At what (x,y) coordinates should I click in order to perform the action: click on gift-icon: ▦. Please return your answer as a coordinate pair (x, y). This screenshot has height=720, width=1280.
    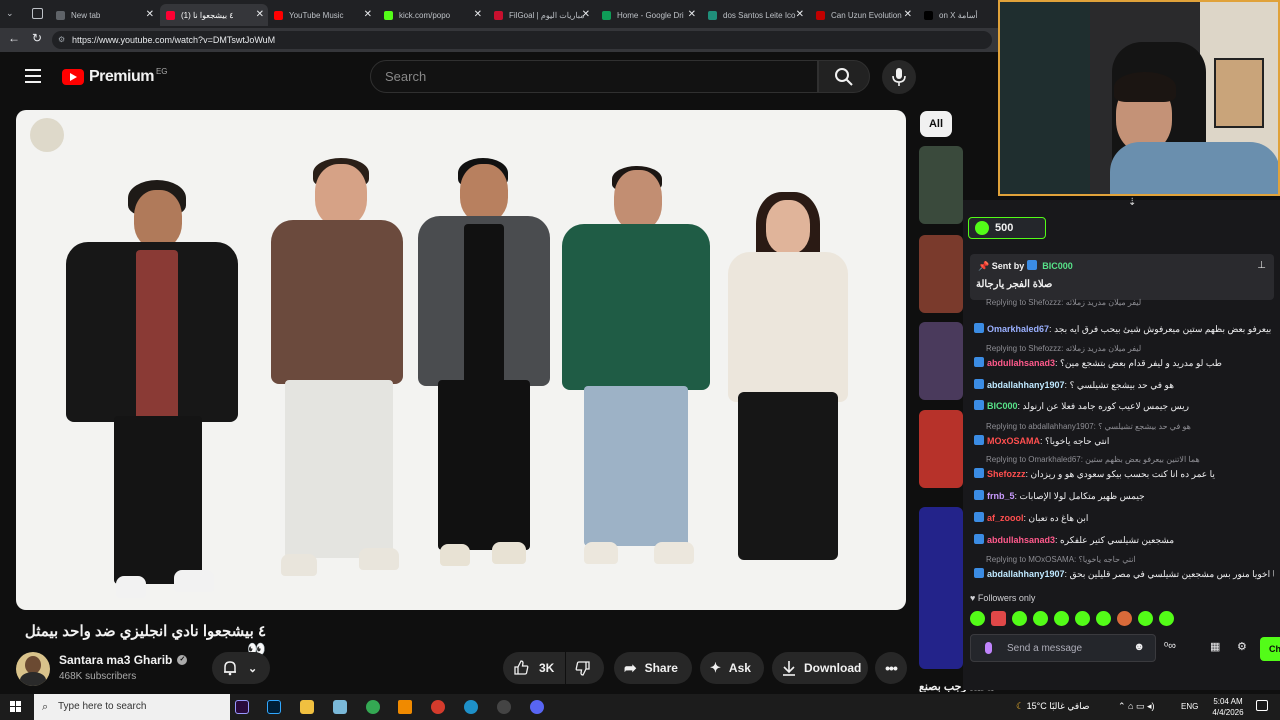
    Looking at the image, I should click on (1215, 646).